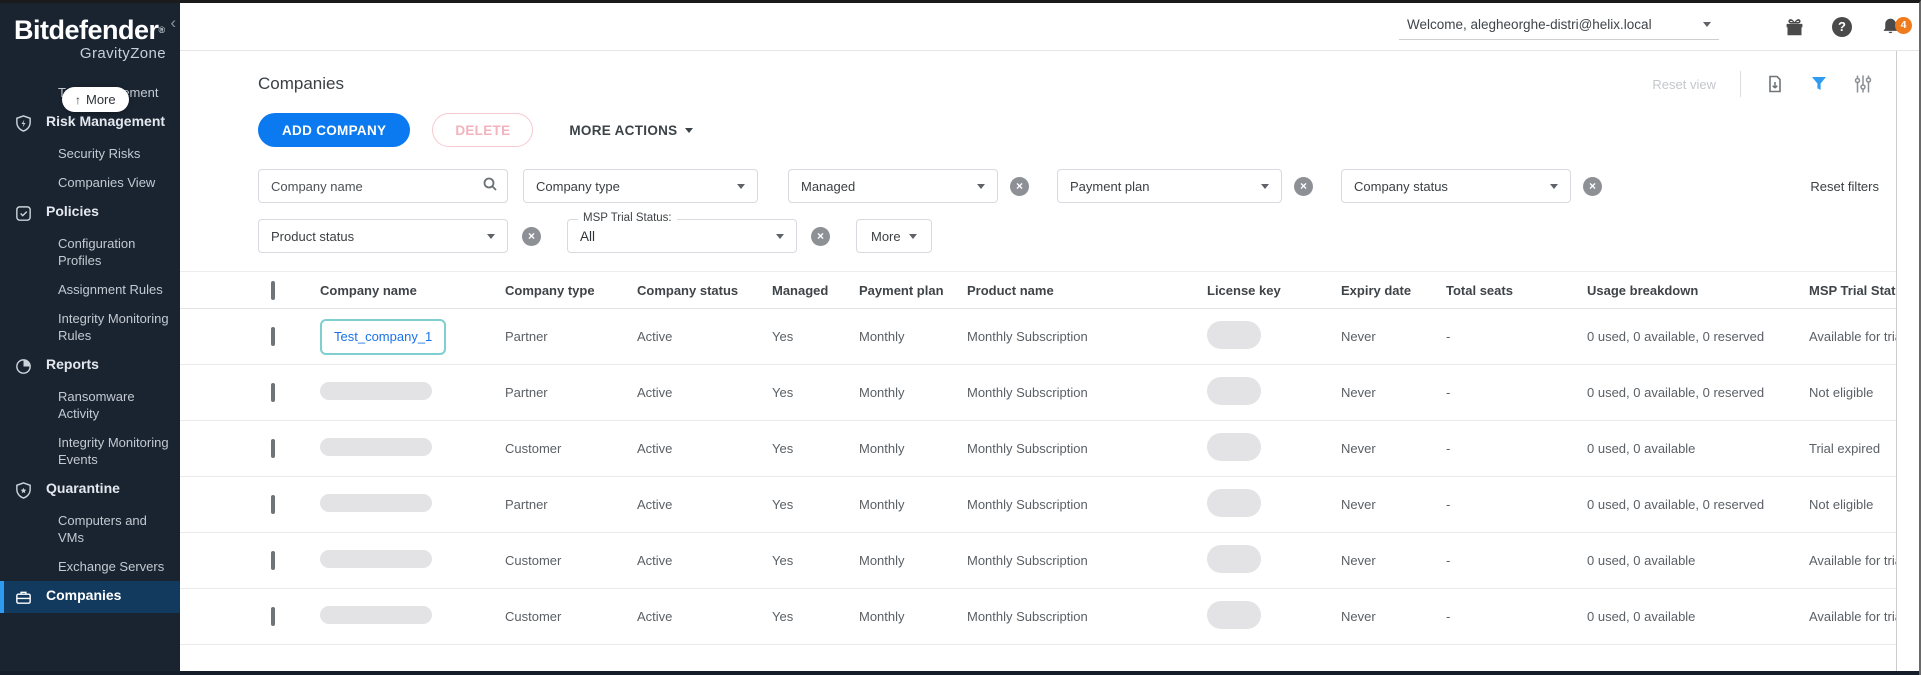 The width and height of the screenshot is (1921, 675). Describe the element at coordinates (1894, 27) in the screenshot. I see `notifications-button: 4` at that location.